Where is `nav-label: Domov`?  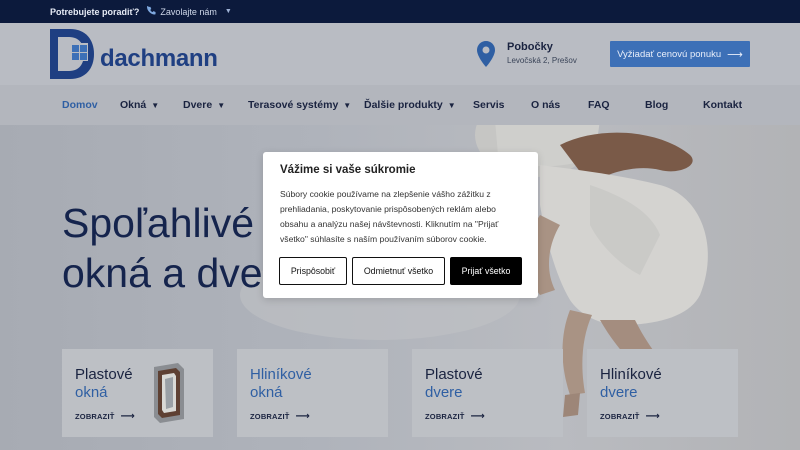
nav-label: Domov is located at coordinates (80, 105).